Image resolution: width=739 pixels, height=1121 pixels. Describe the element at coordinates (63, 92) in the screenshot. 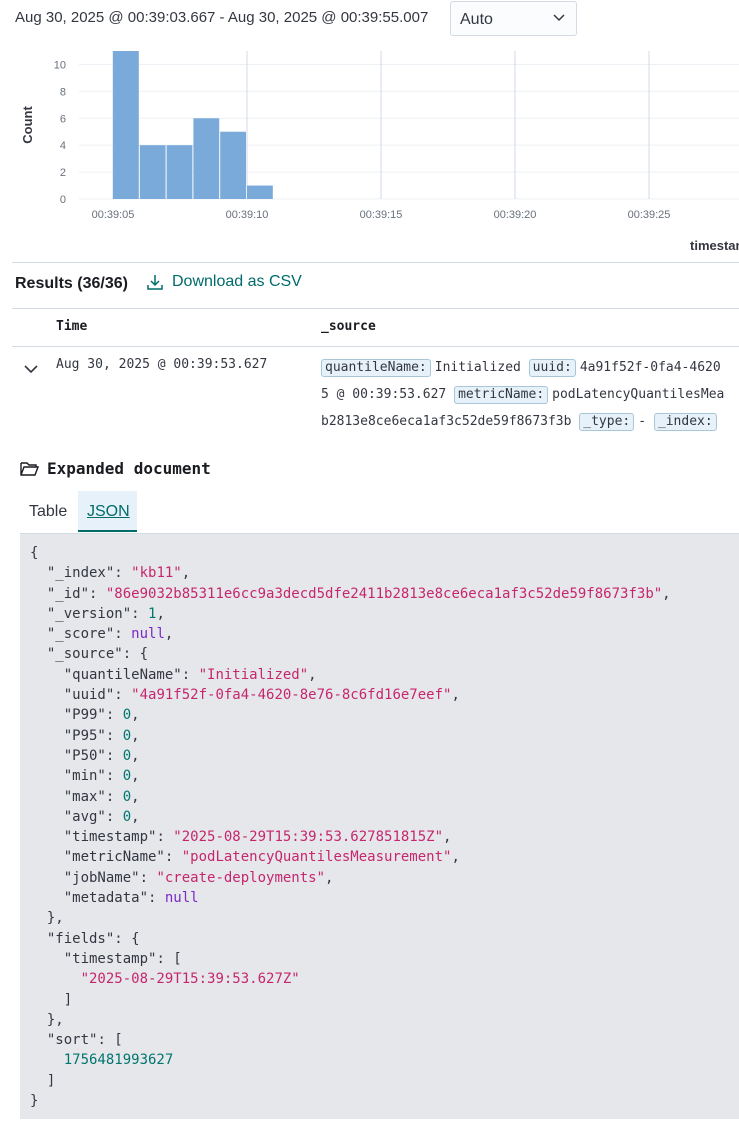

I see `y-tick-label: 8` at that location.